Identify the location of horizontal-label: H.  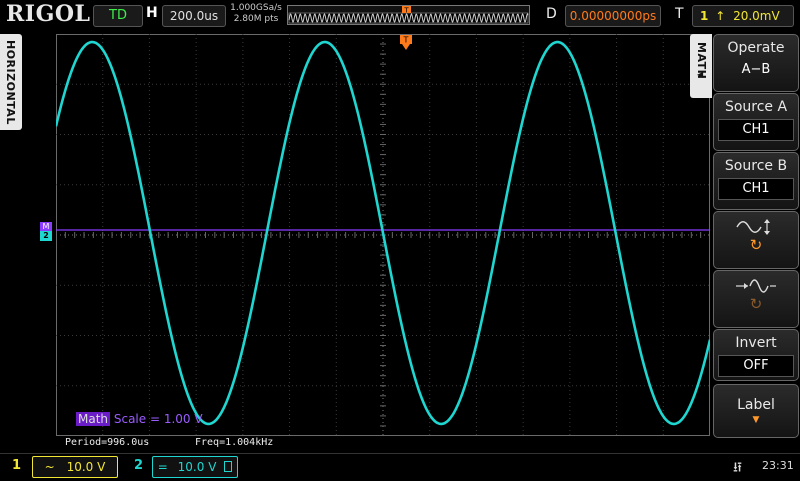
(152, 13).